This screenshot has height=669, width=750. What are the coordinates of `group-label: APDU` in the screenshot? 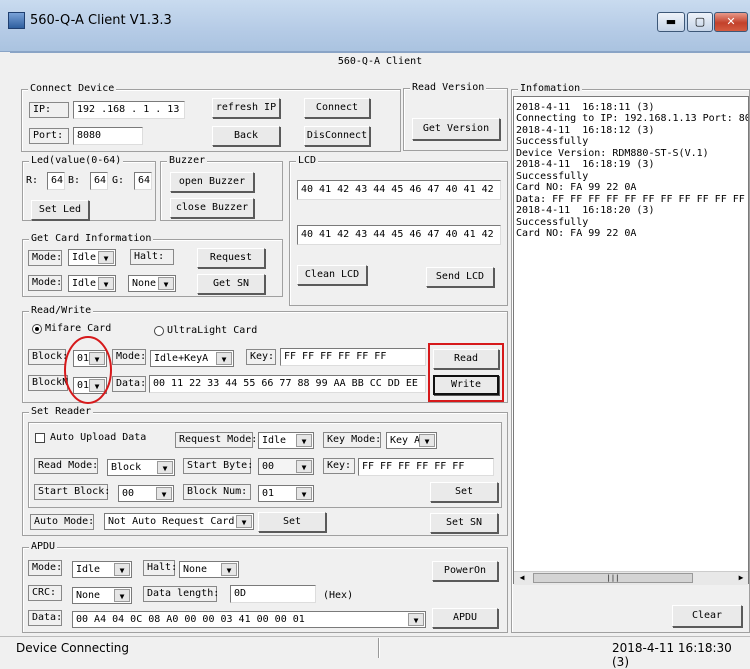 It's located at (43, 547).